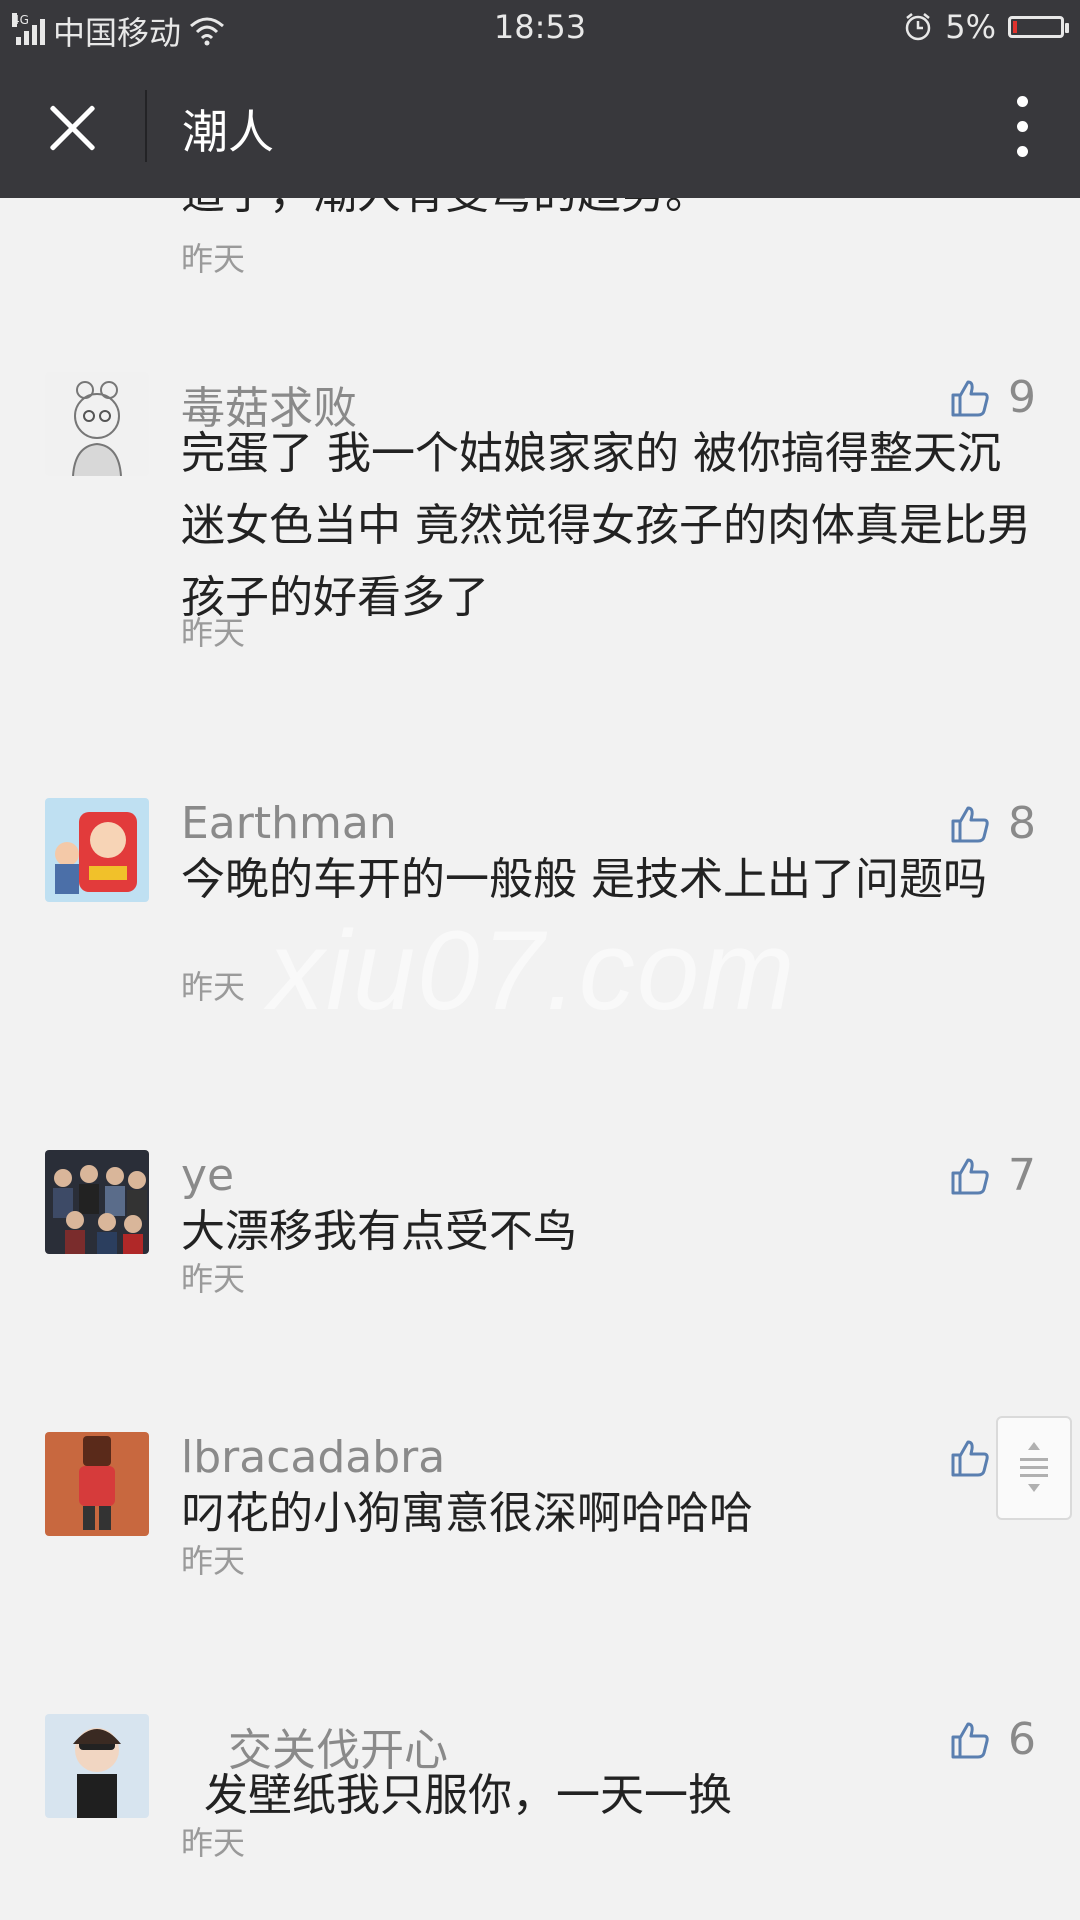 The width and height of the screenshot is (1080, 1920). Describe the element at coordinates (1038, 27) in the screenshot. I see `battery-icon` at that location.